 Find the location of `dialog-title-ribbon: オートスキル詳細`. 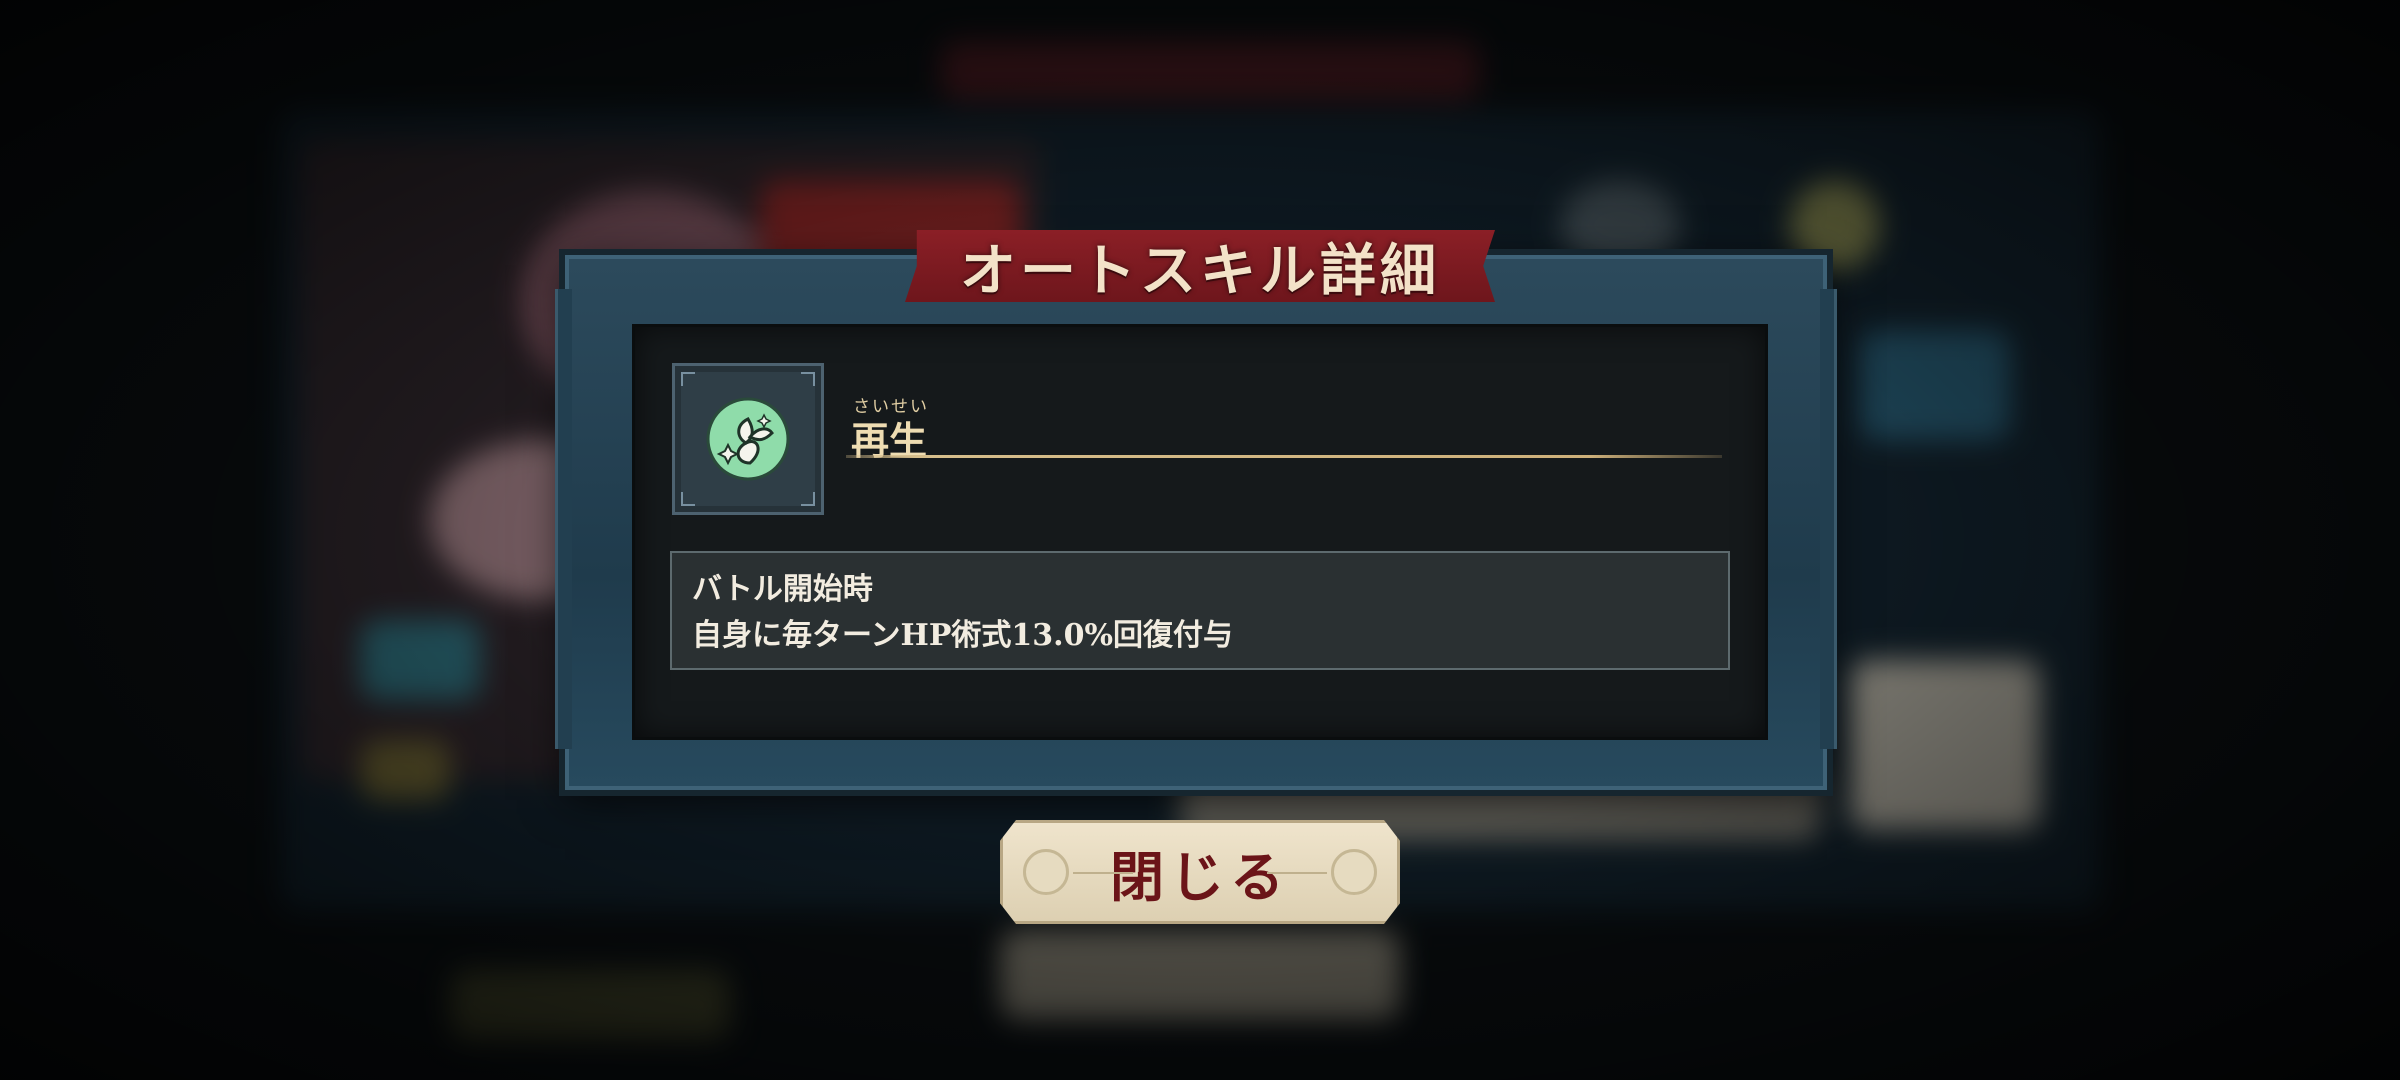

dialog-title-ribbon: オートスキル詳細 is located at coordinates (1200, 266).